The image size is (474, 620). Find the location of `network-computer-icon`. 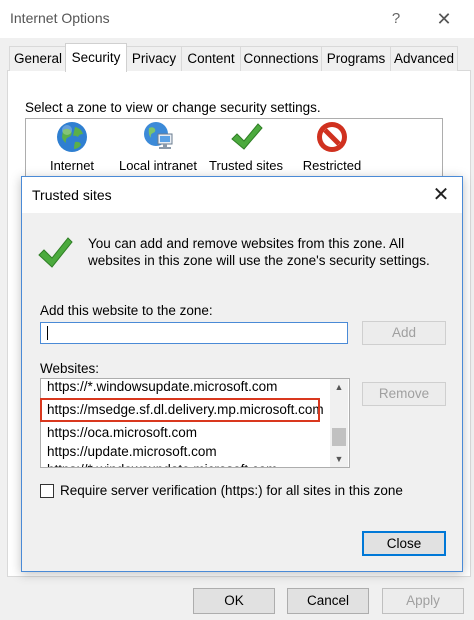

network-computer-icon is located at coordinates (158, 135).